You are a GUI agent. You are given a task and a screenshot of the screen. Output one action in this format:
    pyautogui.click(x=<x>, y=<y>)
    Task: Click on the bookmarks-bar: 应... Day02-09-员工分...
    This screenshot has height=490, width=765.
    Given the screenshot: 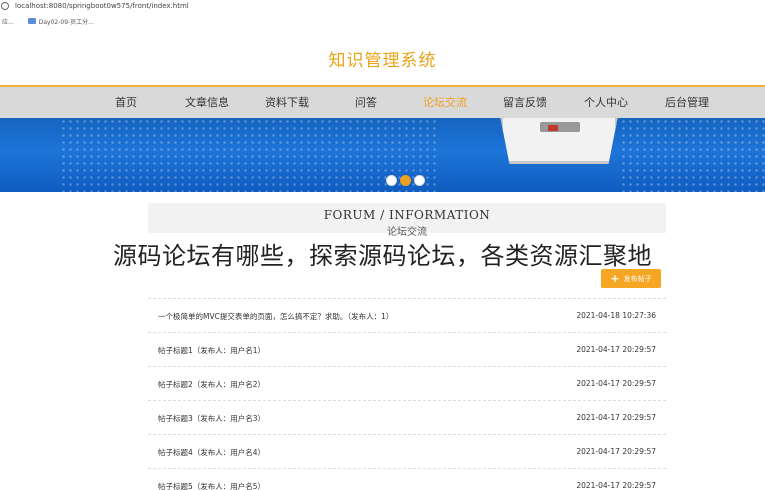 What is the action you would take?
    pyautogui.click(x=382, y=21)
    